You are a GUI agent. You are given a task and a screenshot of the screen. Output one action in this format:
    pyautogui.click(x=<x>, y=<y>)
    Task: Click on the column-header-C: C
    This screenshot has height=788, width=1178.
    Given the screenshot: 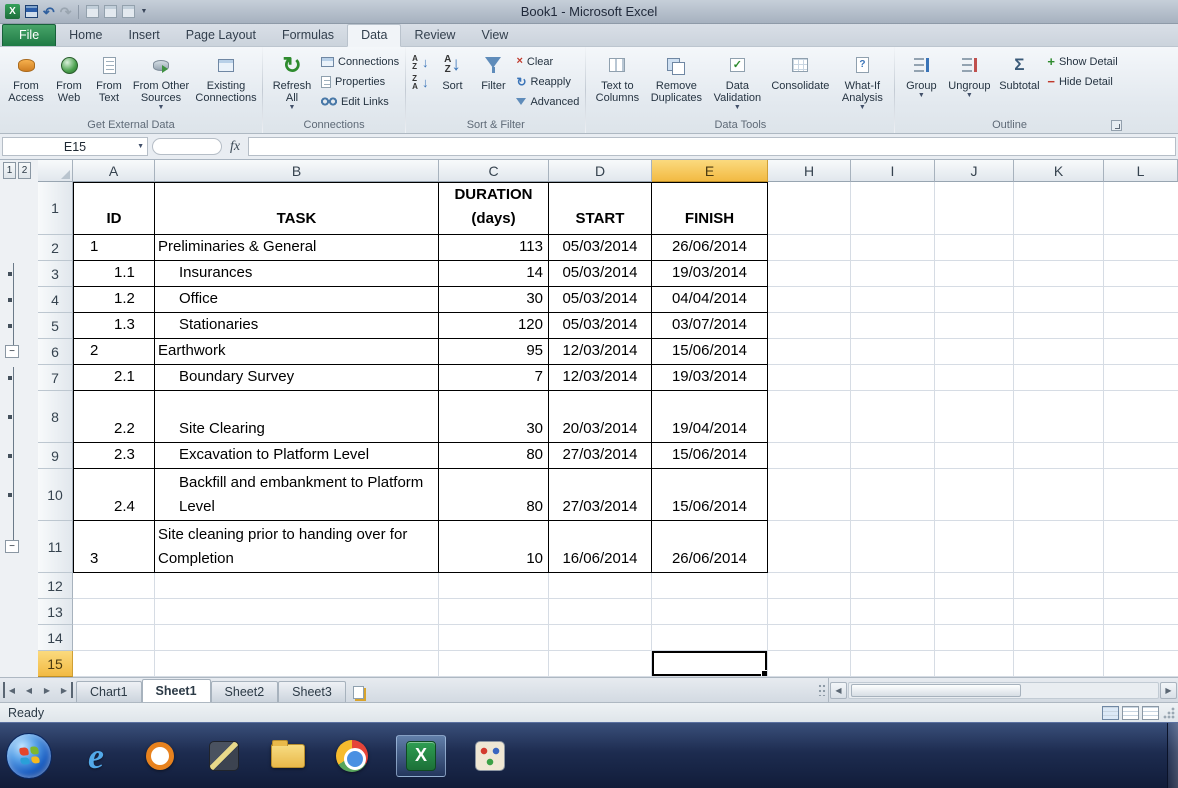 What is the action you would take?
    pyautogui.click(x=494, y=171)
    